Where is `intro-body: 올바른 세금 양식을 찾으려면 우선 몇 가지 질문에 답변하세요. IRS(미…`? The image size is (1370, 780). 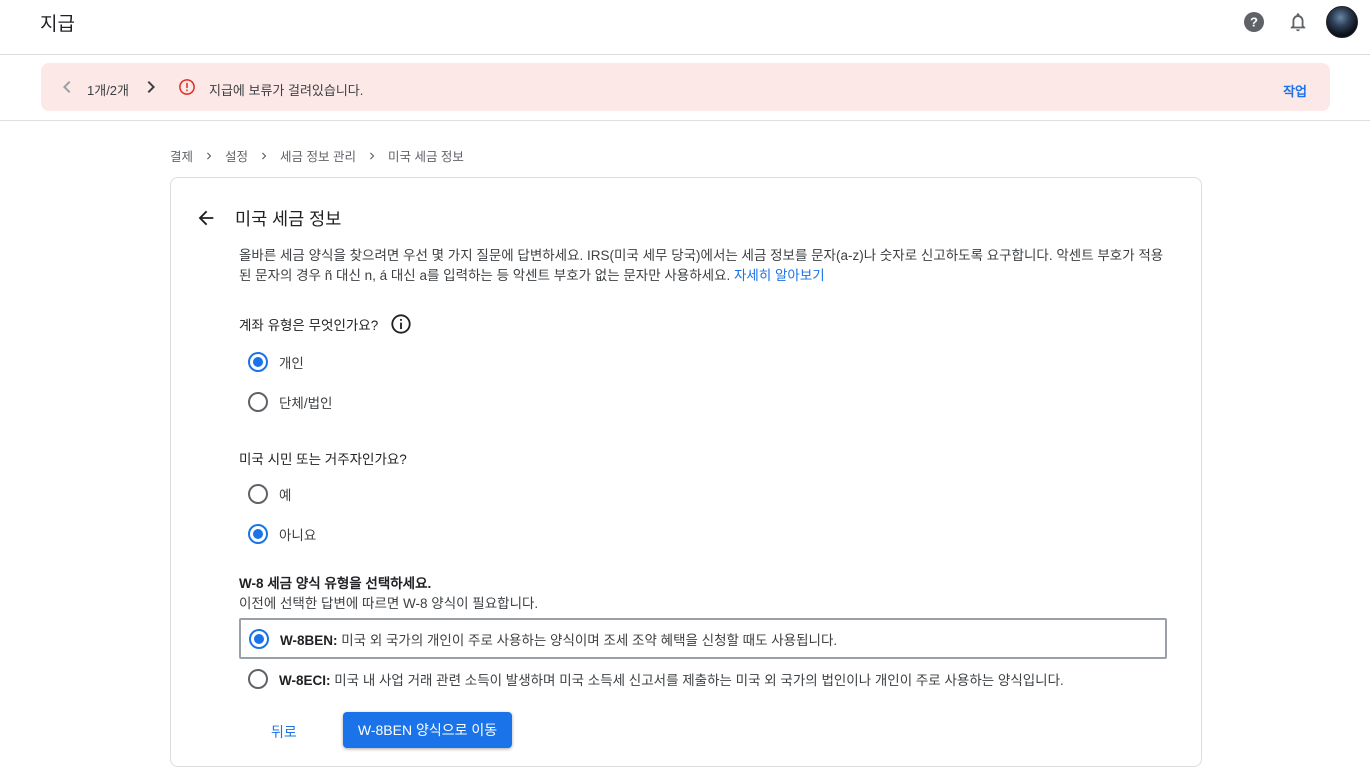
intro-body: 올바른 세금 양식을 찾으려면 우선 몇 가지 질문에 답변하세요. IRS(미… is located at coordinates (701, 265).